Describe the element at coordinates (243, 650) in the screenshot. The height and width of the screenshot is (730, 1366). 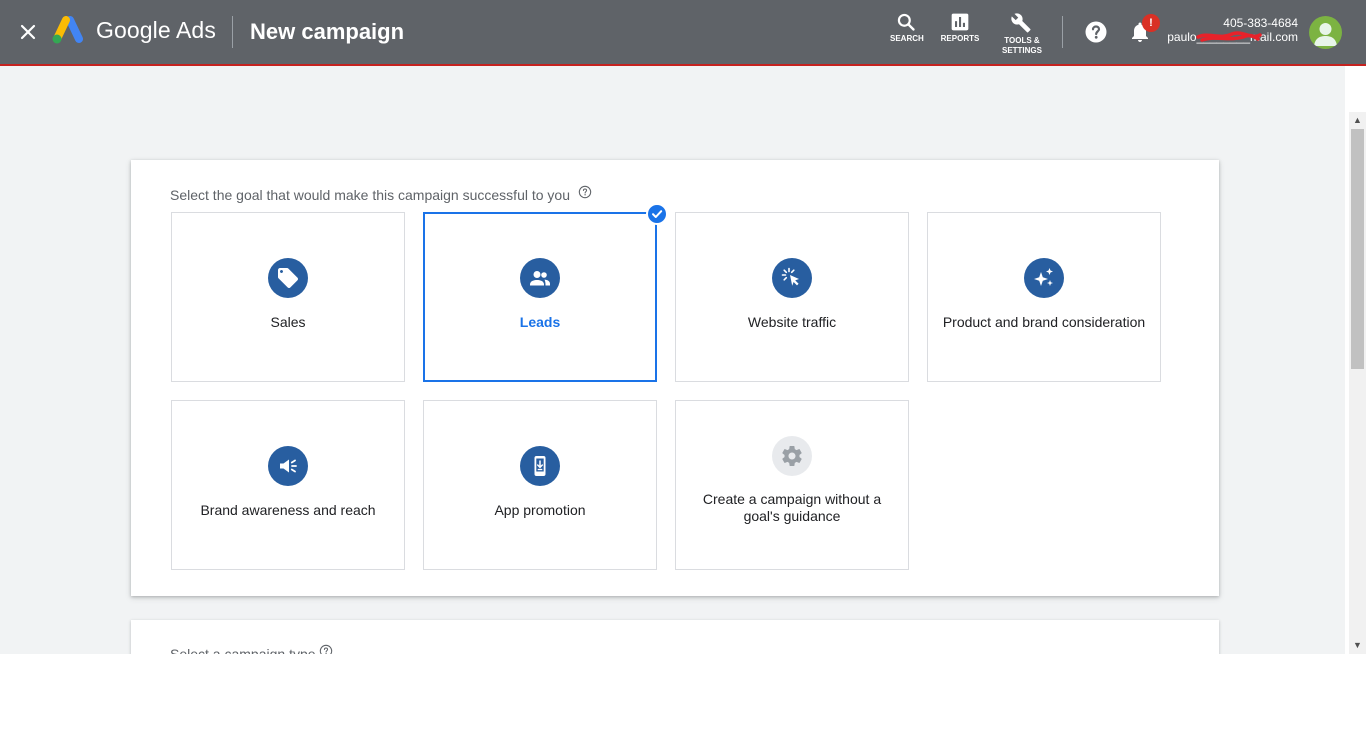
I see `campaign-type-prompt: Select a campaign type` at that location.